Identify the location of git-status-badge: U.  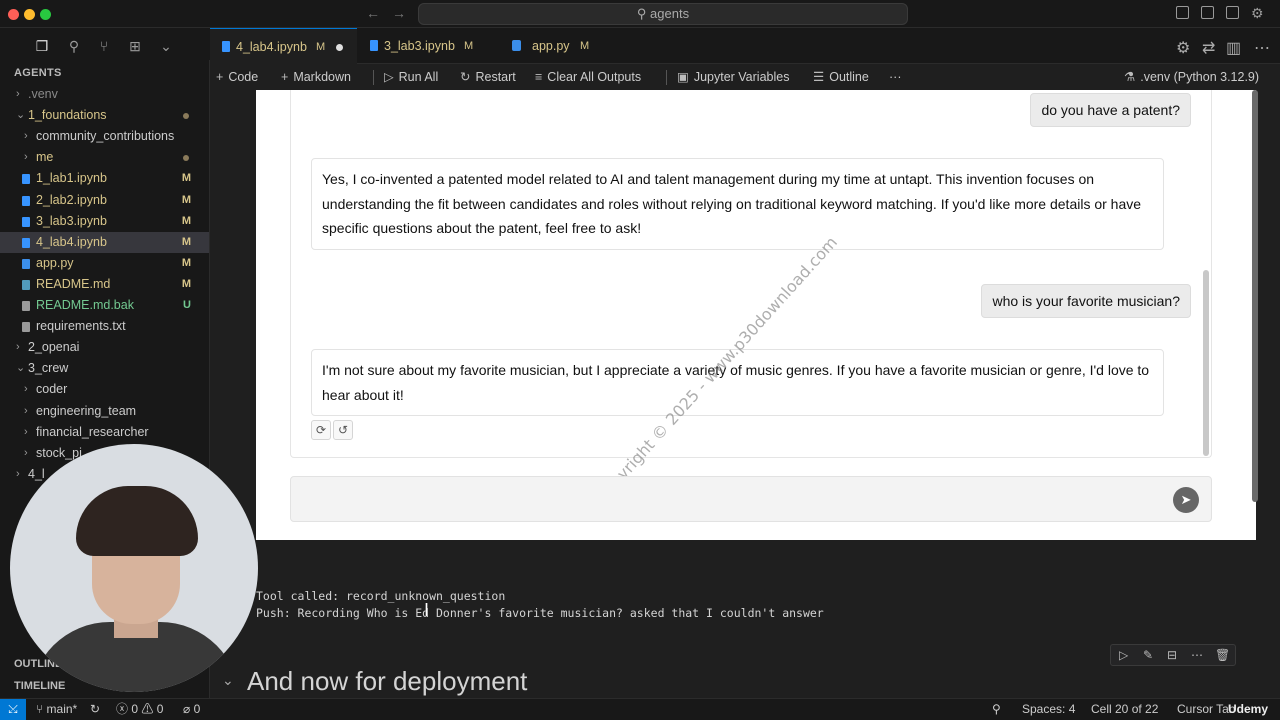
(187, 305).